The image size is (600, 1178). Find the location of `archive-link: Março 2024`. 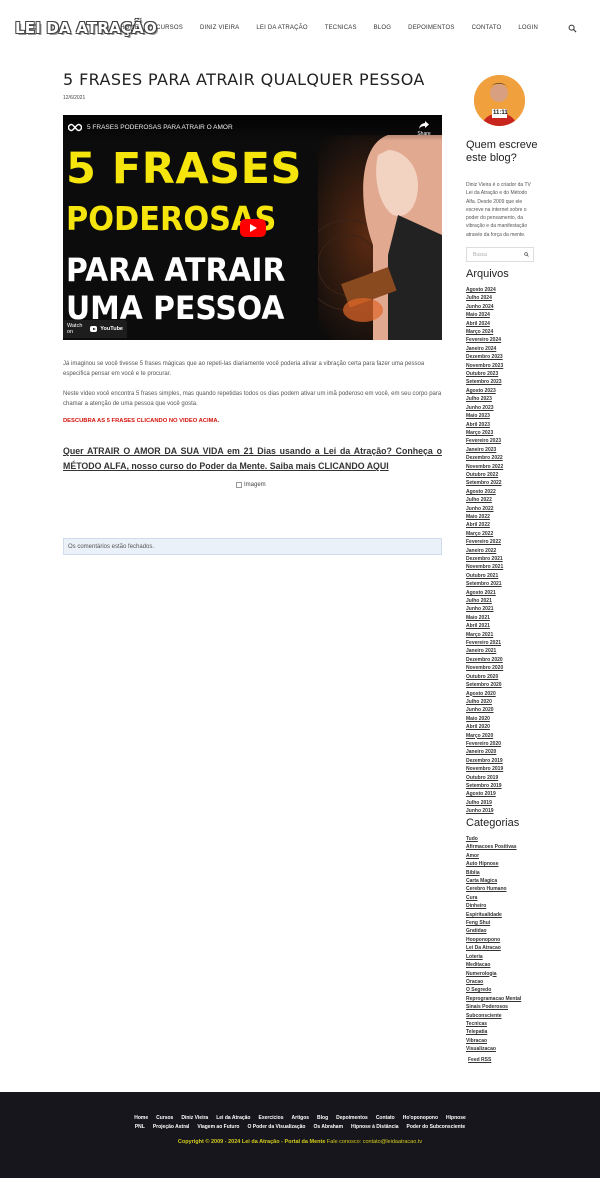

archive-link: Março 2024 is located at coordinates (484, 332).